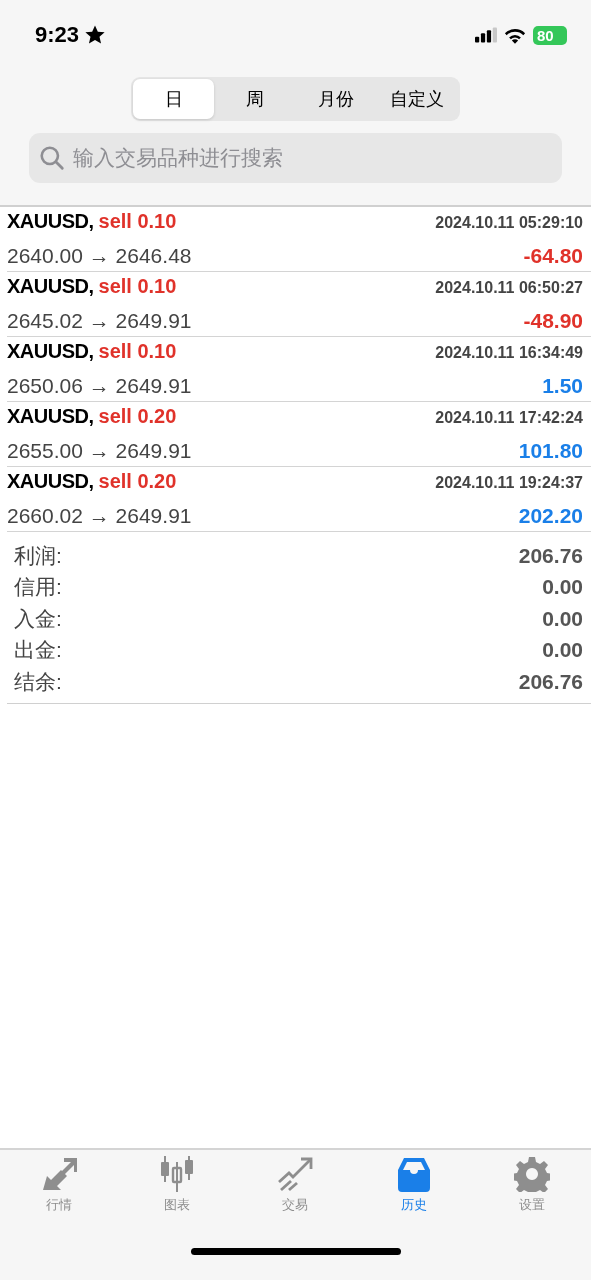  What do you see at coordinates (99, 321) in the screenshot?
I see `price-range: 2645.02 → 2649.91` at bounding box center [99, 321].